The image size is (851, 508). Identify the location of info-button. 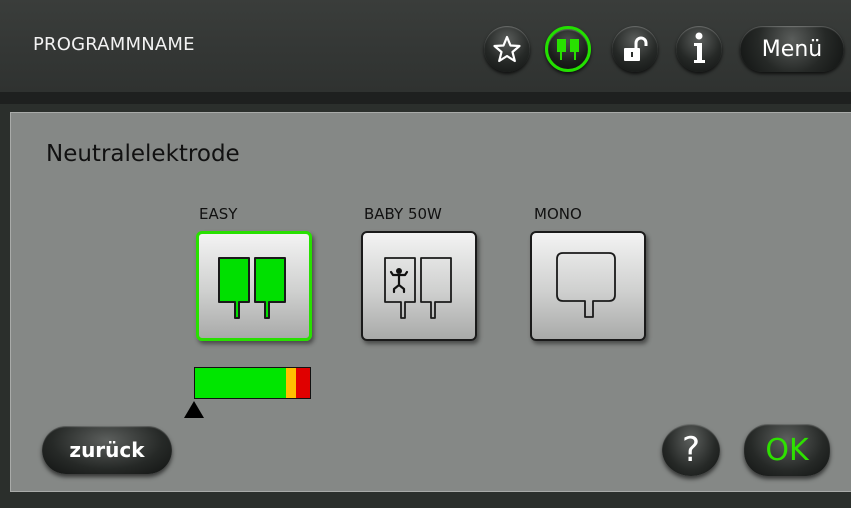
(699, 49).